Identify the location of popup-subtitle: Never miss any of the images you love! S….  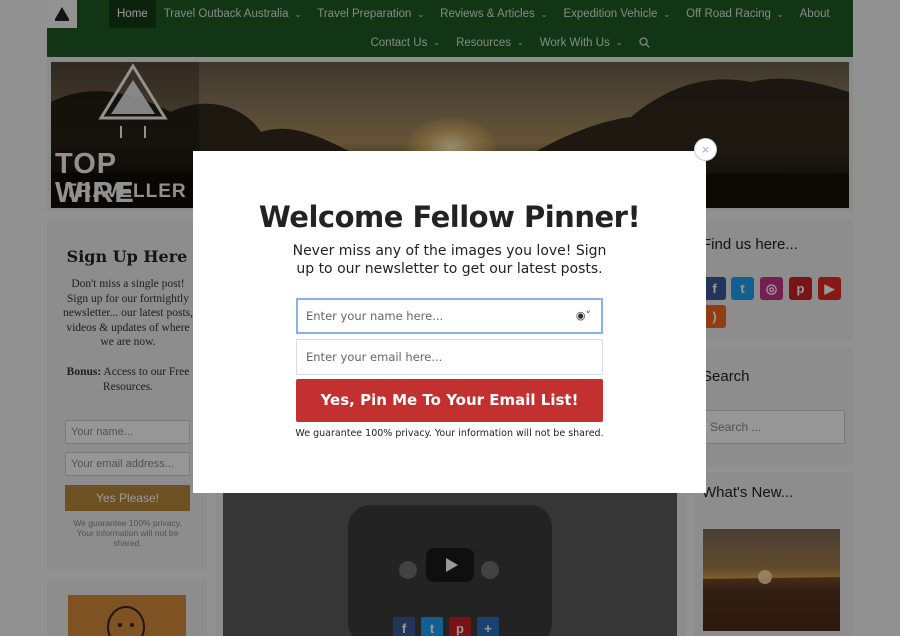
(449, 260).